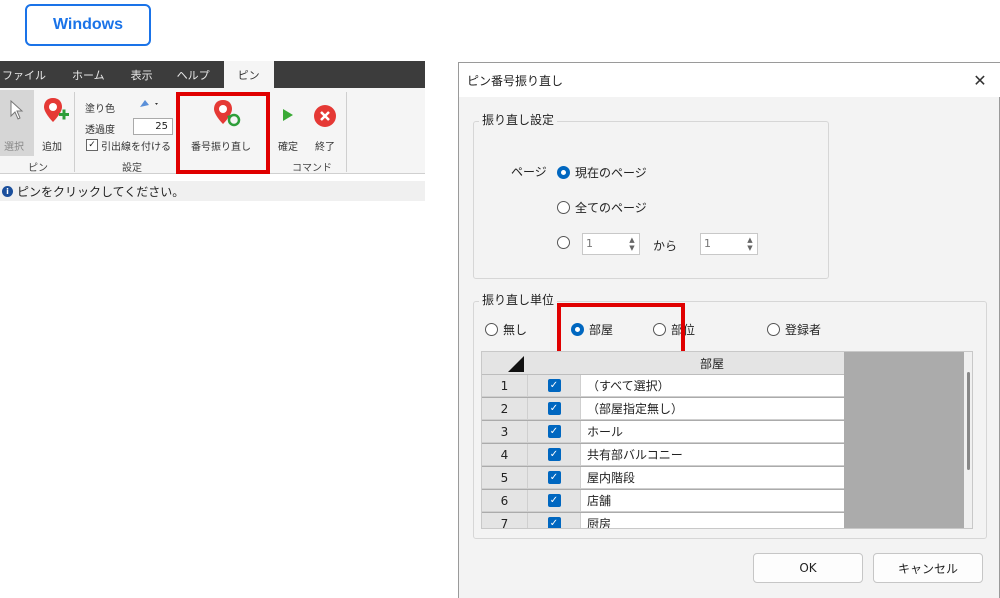 Image resolution: width=1000 pixels, height=598 pixels. I want to click on table-row: 4 ✓ 共有部バルコニー, so click(663, 455).